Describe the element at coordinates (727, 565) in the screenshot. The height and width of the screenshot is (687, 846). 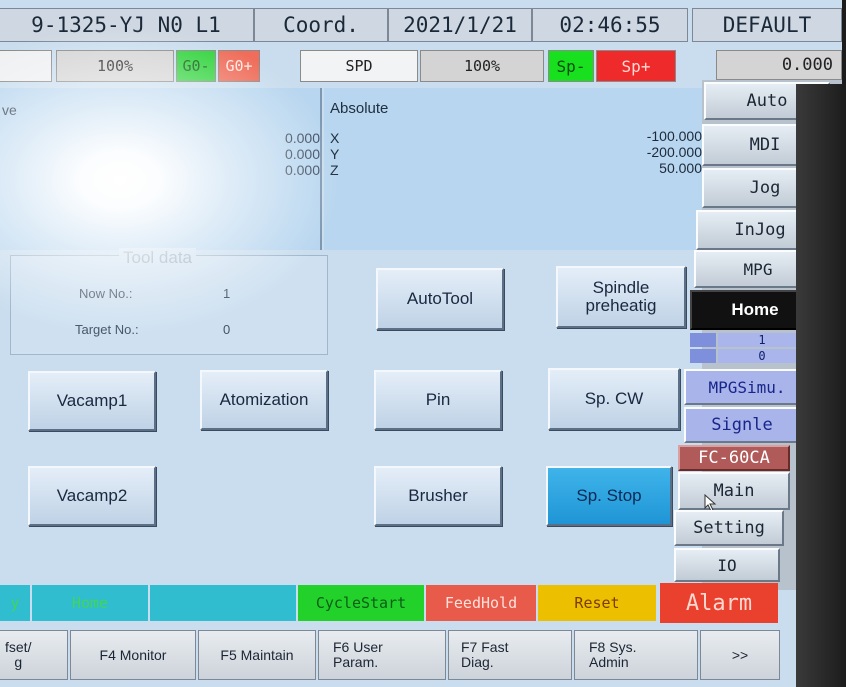
I see `io-page-button: IO` at that location.